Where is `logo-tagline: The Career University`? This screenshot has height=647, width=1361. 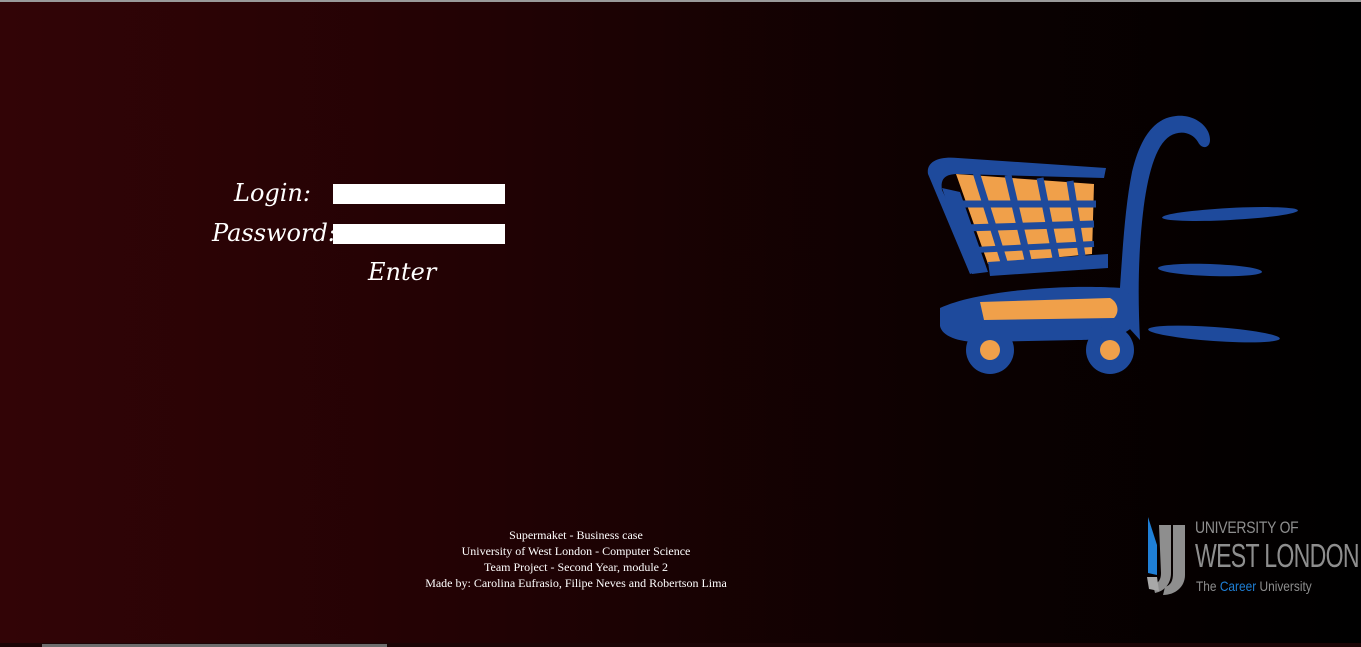 logo-tagline: The Career University is located at coordinates (1254, 586).